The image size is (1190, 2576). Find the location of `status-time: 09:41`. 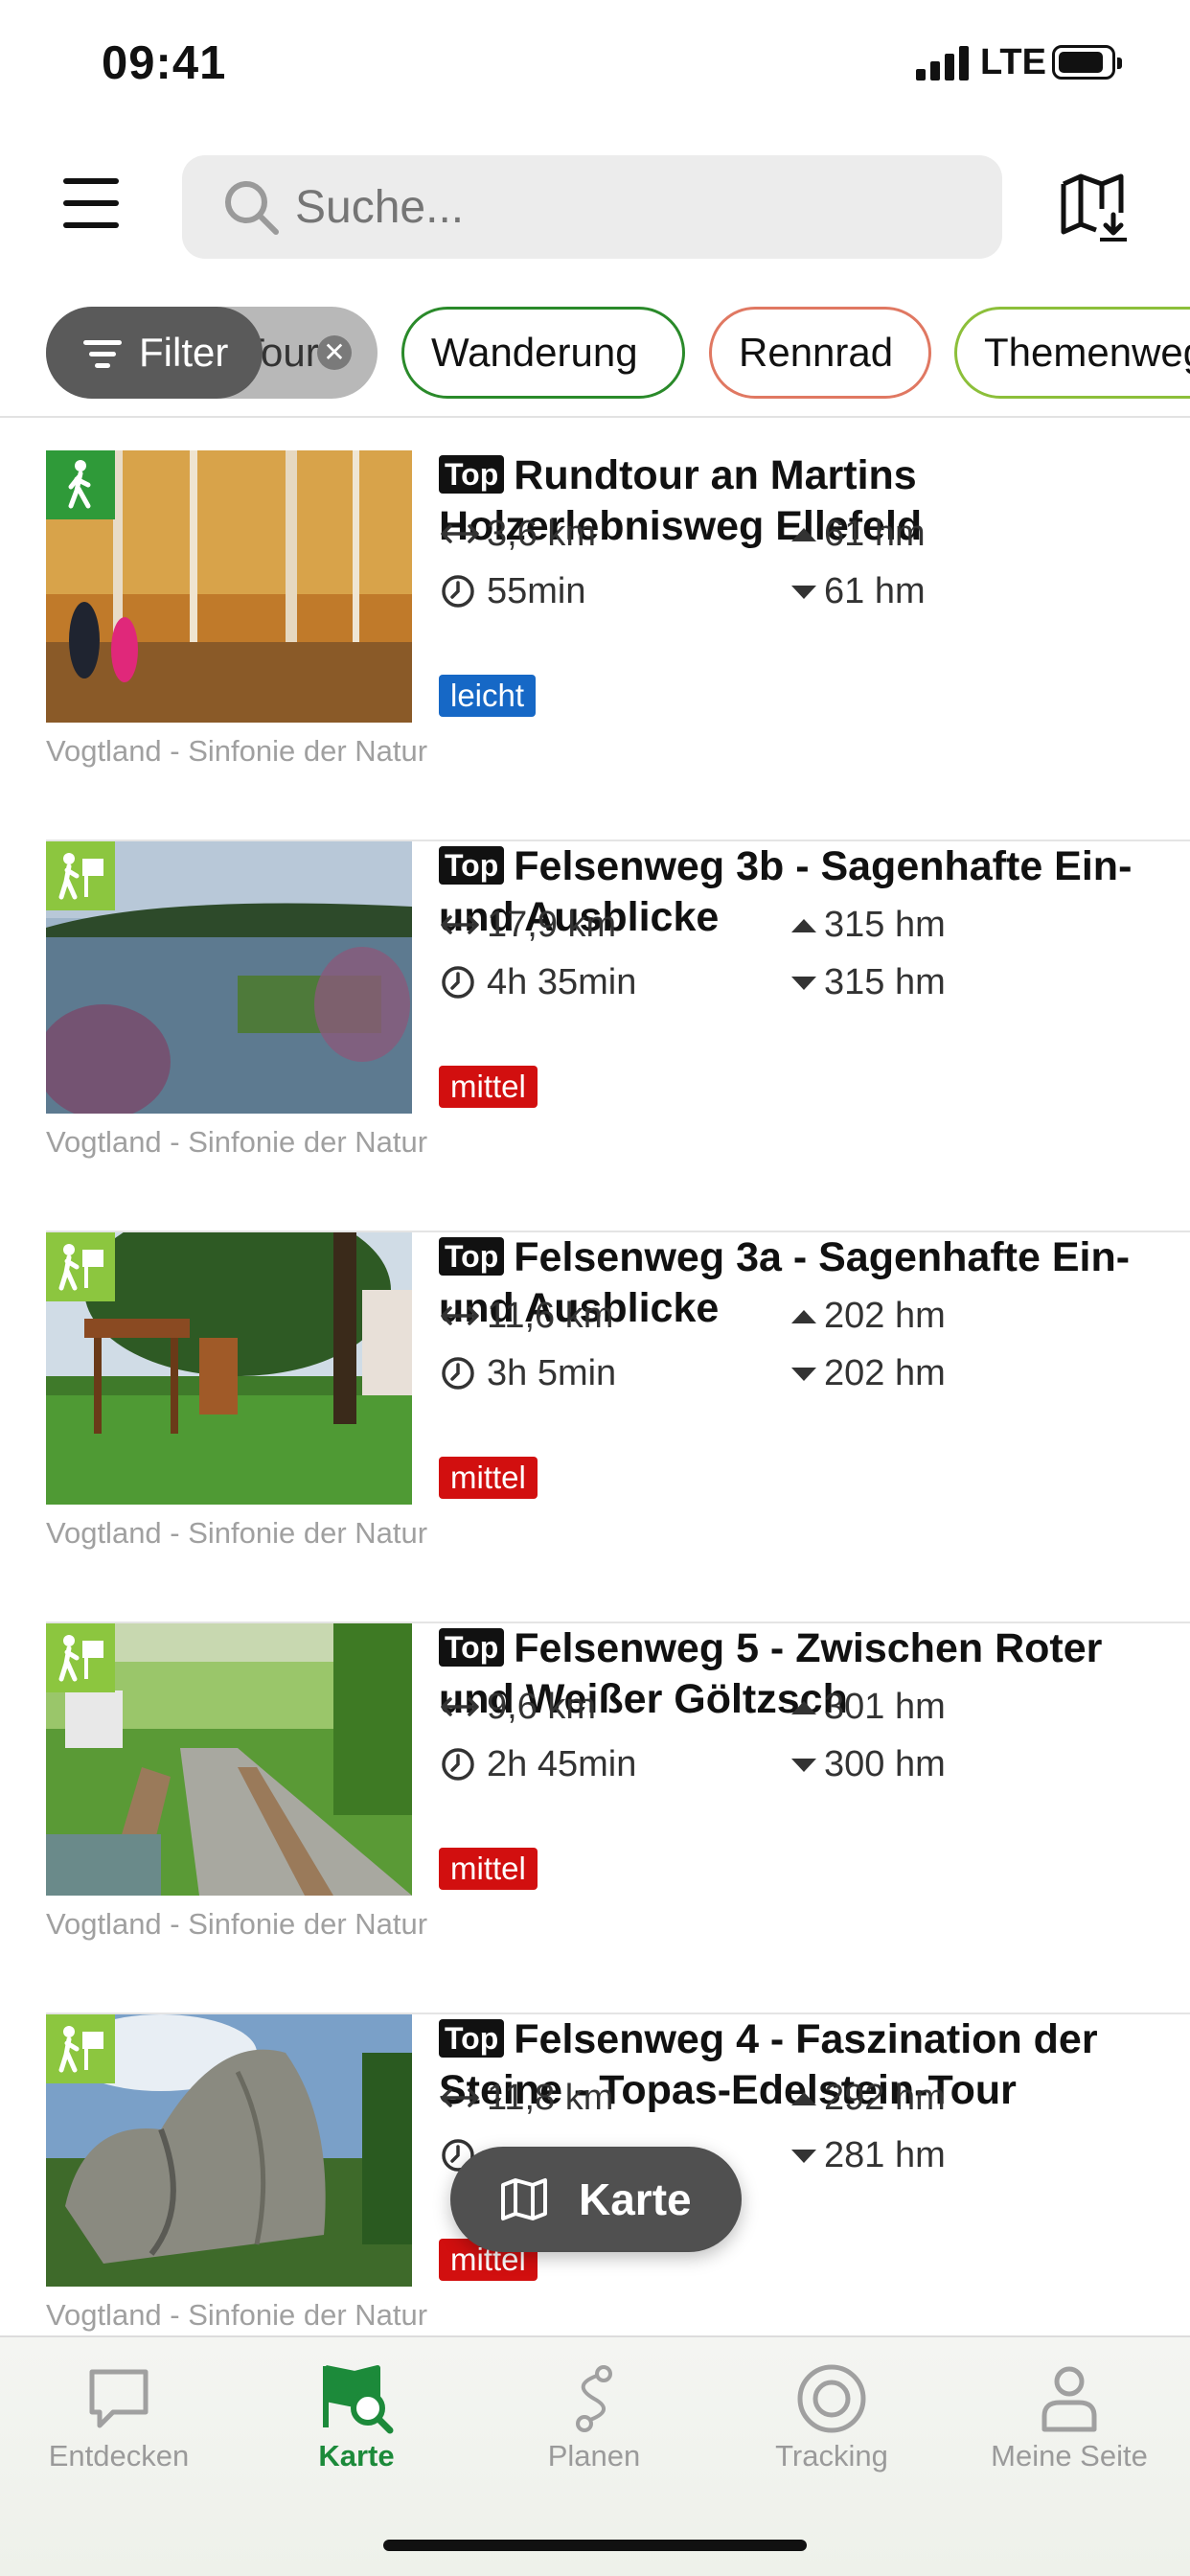

status-time: 09:41 is located at coordinates (164, 63).